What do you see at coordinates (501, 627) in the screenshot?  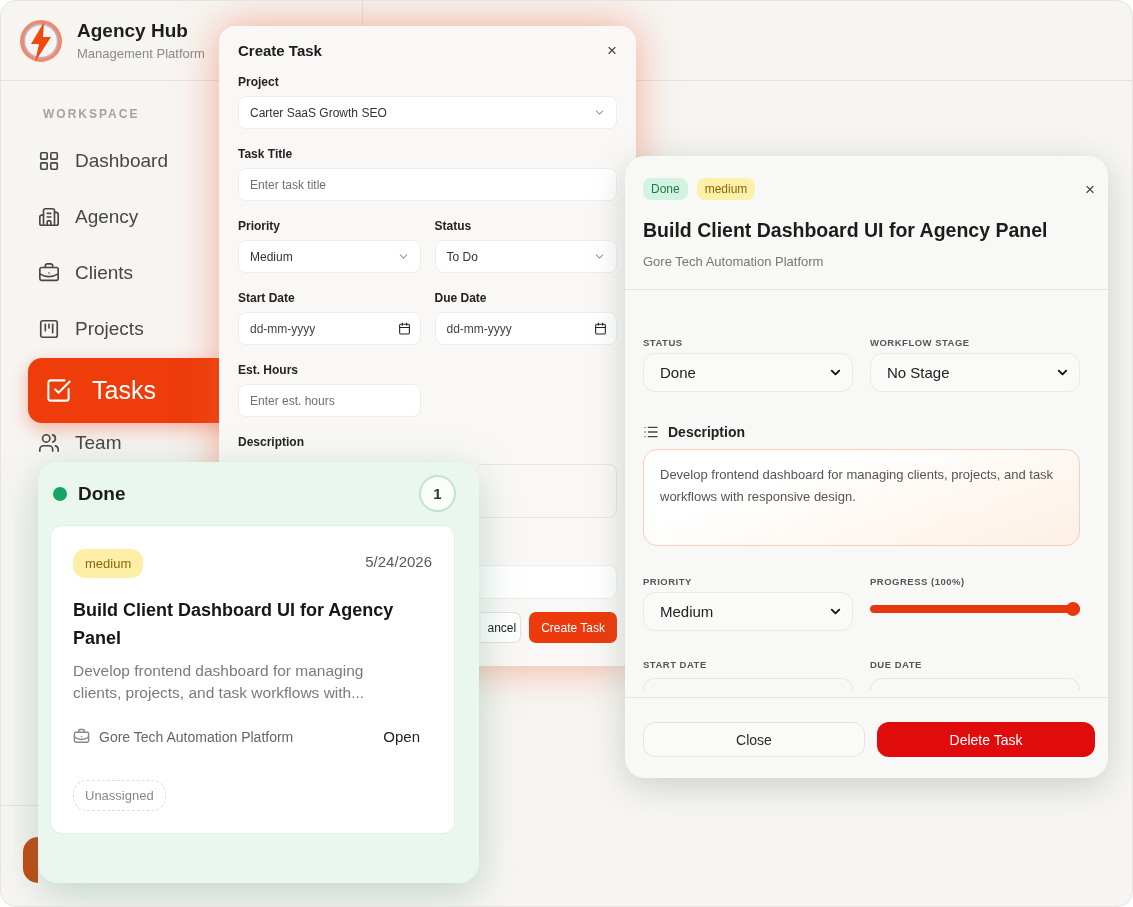 I see `cancel-button: ancel` at bounding box center [501, 627].